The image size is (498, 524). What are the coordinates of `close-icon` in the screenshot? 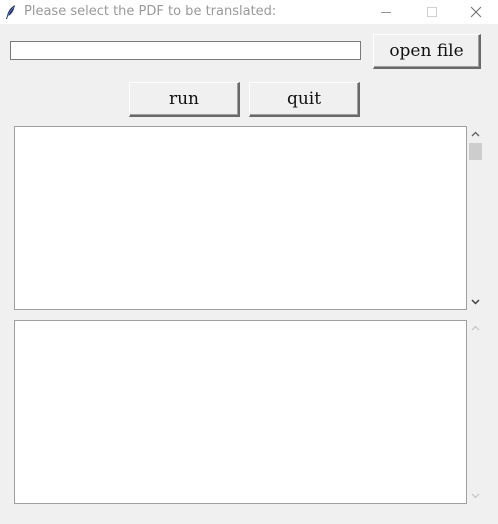 It's located at (476, 12).